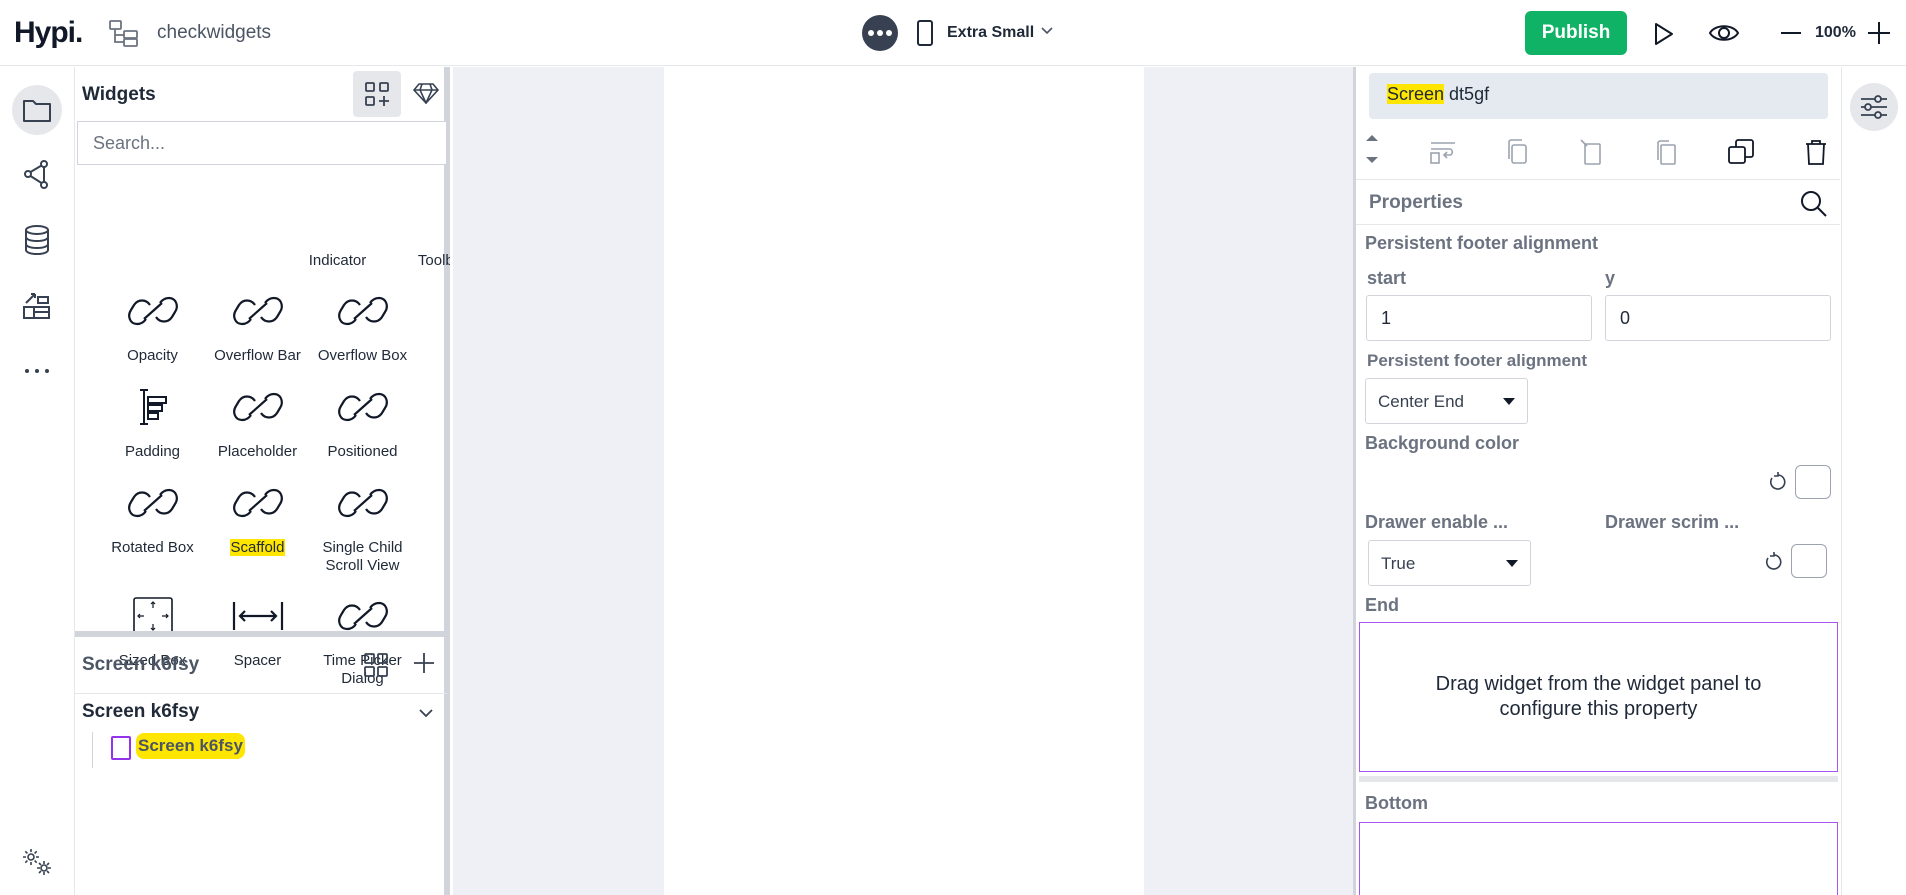  Describe the element at coordinates (377, 666) in the screenshot. I see `grid-icon` at that location.